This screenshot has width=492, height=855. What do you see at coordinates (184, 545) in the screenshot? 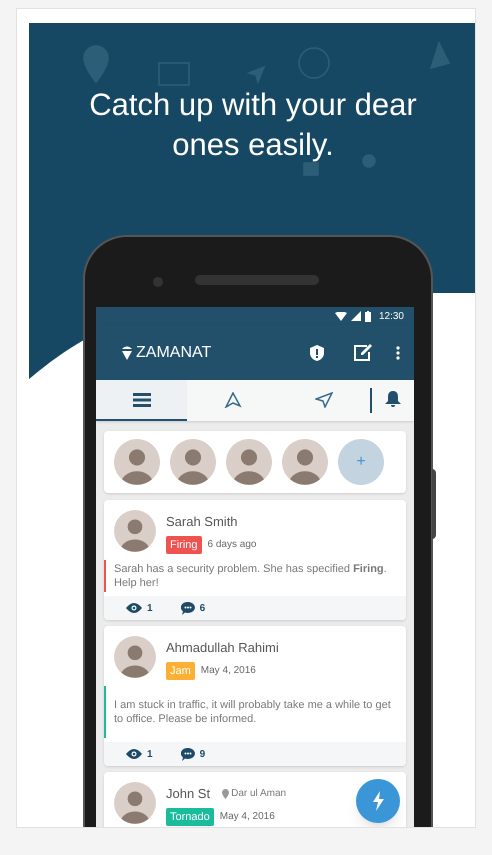
I see `tag-label: Firing` at bounding box center [184, 545].